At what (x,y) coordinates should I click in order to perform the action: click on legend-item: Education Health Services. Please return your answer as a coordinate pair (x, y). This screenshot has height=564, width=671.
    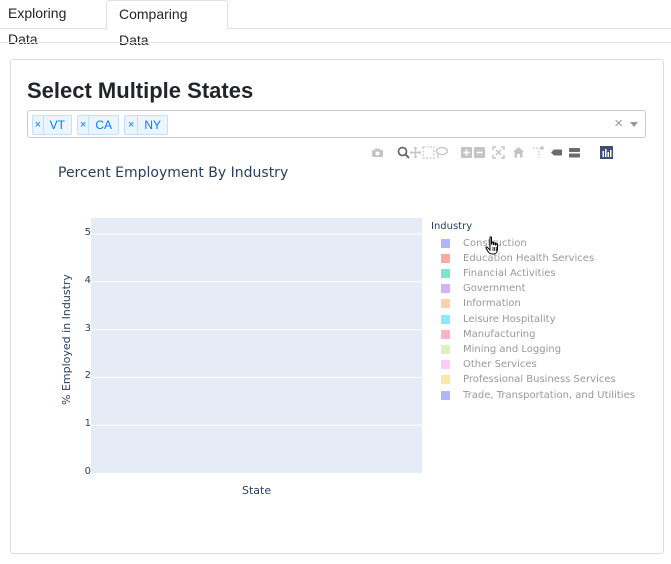
    Looking at the image, I should click on (517, 258).